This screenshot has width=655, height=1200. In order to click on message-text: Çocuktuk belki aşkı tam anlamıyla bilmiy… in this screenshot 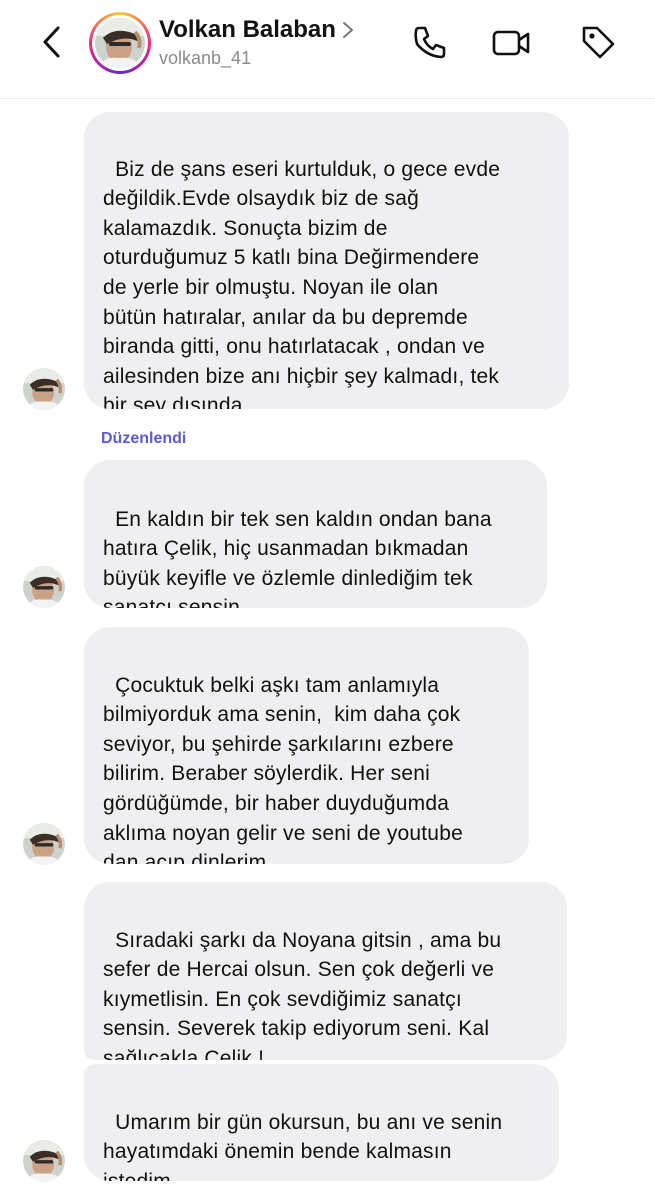, I will do `click(283, 768)`.